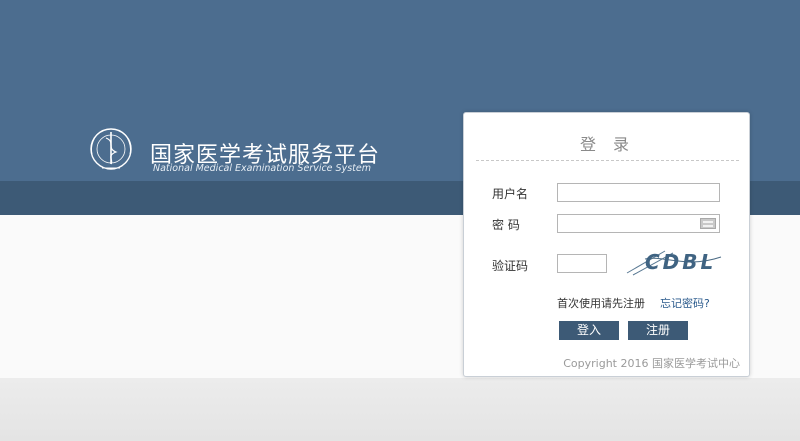  I want to click on register-button: 注册, so click(658, 330).